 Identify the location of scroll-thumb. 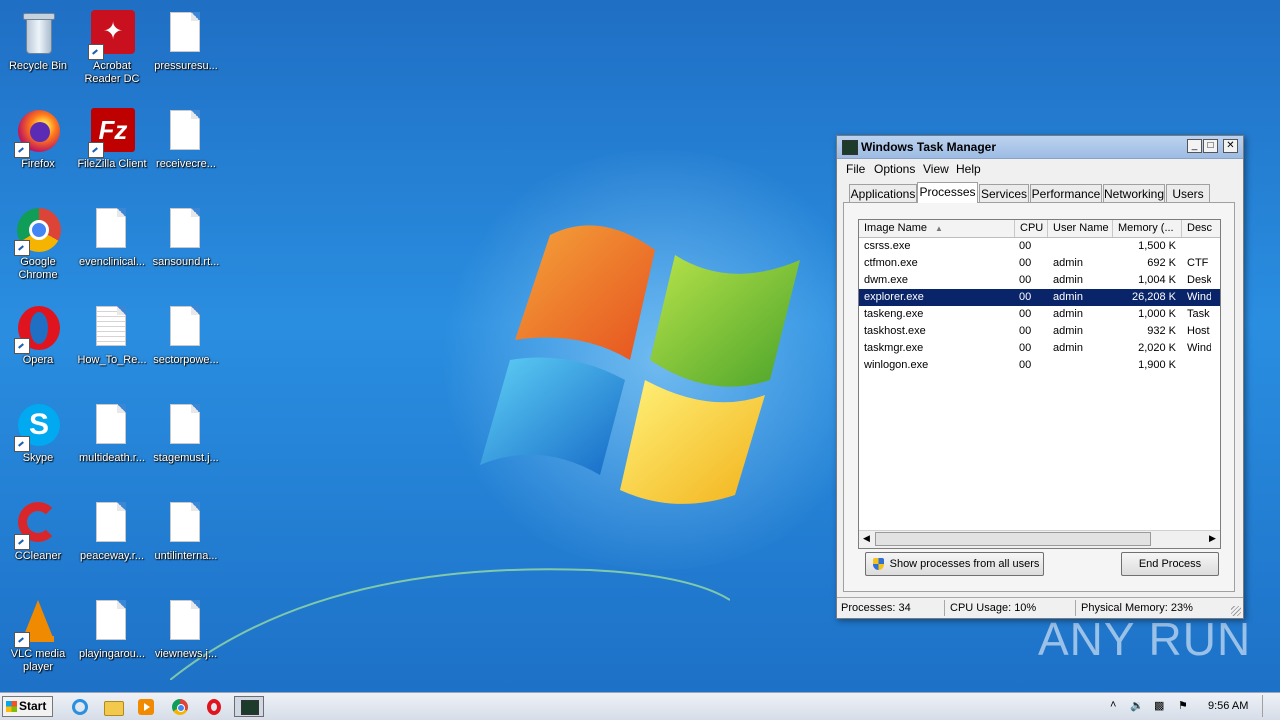
(1013, 539).